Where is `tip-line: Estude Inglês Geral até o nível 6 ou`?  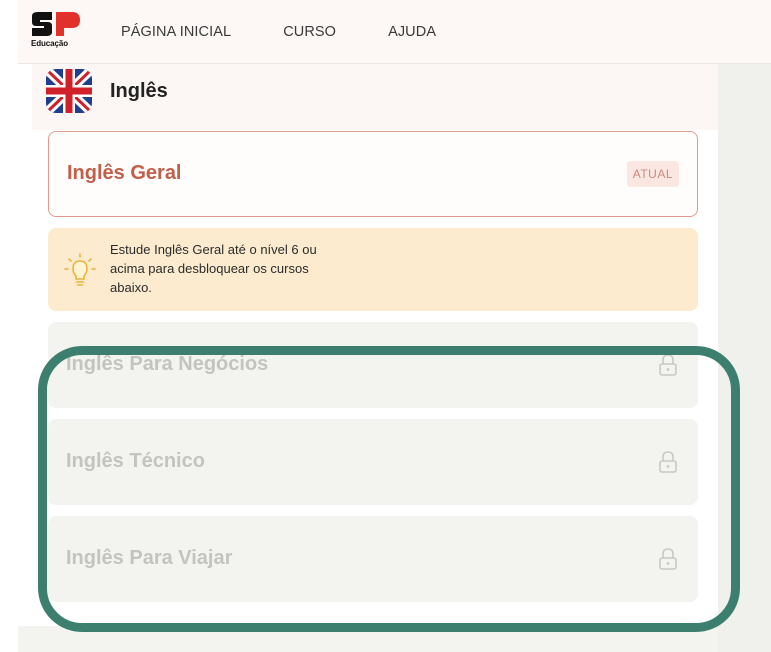
tip-line: Estude Inglês Geral até o nível 6 ou is located at coordinates (213, 249).